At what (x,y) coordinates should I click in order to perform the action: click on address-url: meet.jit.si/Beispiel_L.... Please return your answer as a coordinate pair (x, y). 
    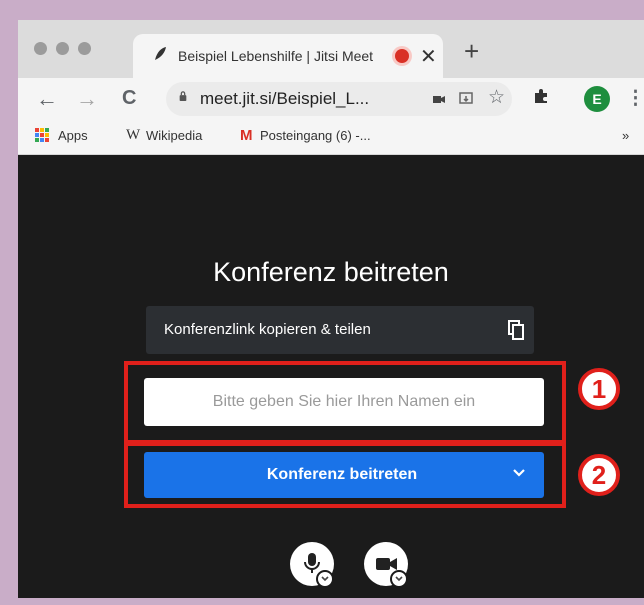
    Looking at the image, I should click on (285, 98).